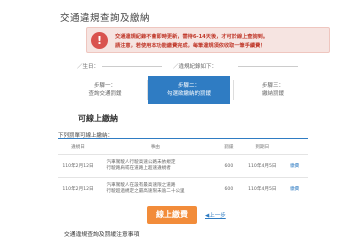 The height and width of the screenshot is (240, 346). Describe the element at coordinates (192, 37) in the screenshot. I see `alert-text-line-1: 交通違規紀錄不會即時更新，需待6-14天後，才可於線上查詢到。` at that location.